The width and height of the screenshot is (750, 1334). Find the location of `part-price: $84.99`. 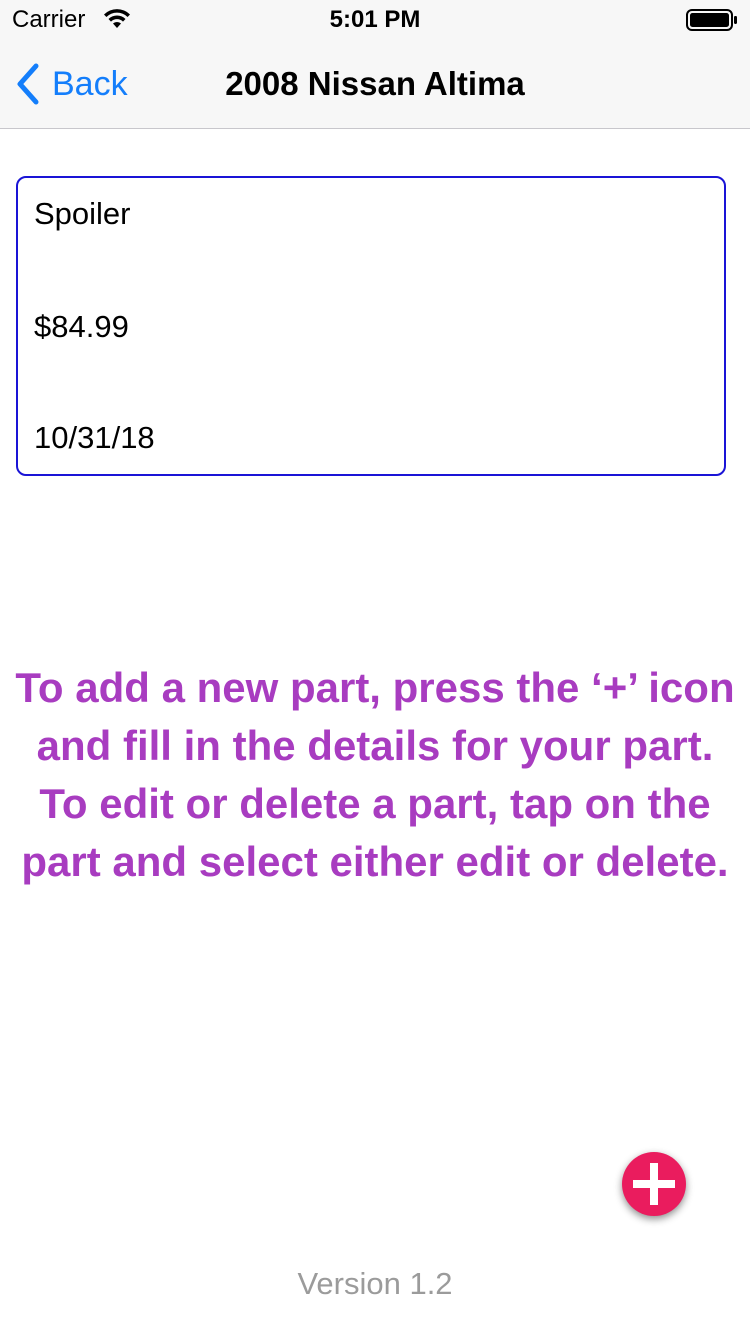

part-price: $84.99 is located at coordinates (81, 326).